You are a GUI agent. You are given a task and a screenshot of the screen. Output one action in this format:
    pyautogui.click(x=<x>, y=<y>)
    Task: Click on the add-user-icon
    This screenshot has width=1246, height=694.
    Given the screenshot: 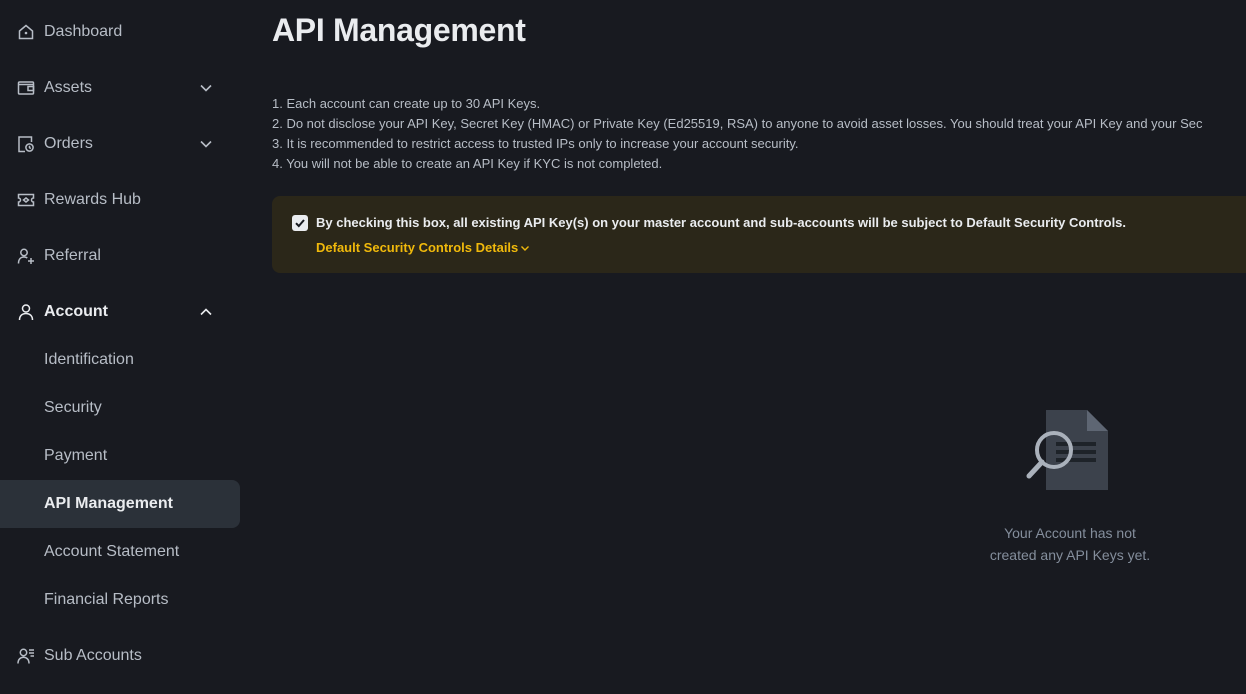 What is the action you would take?
    pyautogui.click(x=26, y=256)
    